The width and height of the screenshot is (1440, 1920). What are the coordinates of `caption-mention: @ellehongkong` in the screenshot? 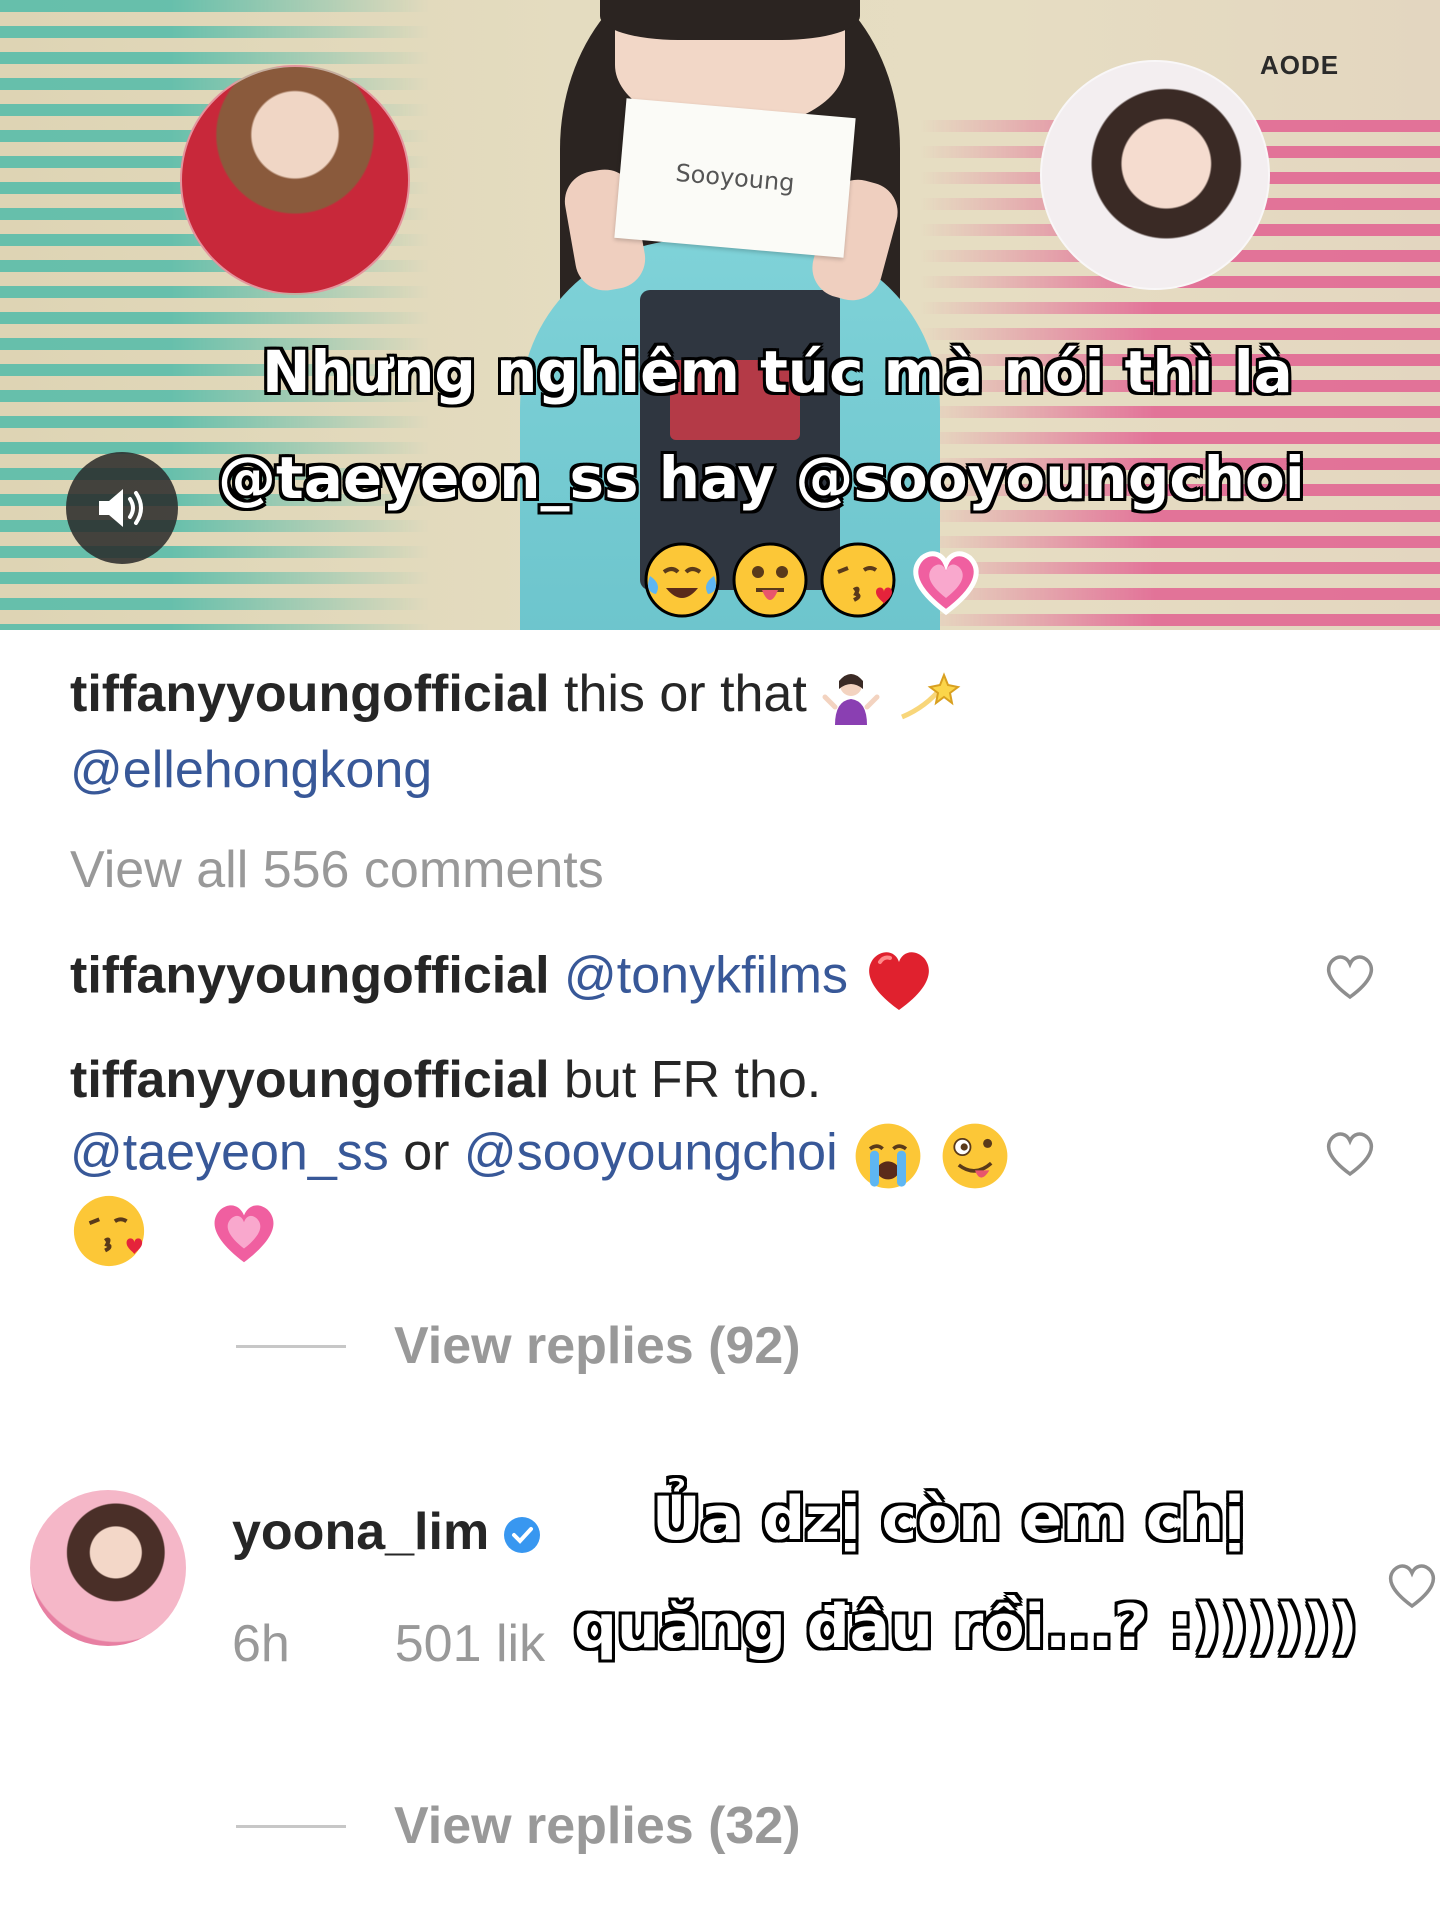 It's located at (251, 770).